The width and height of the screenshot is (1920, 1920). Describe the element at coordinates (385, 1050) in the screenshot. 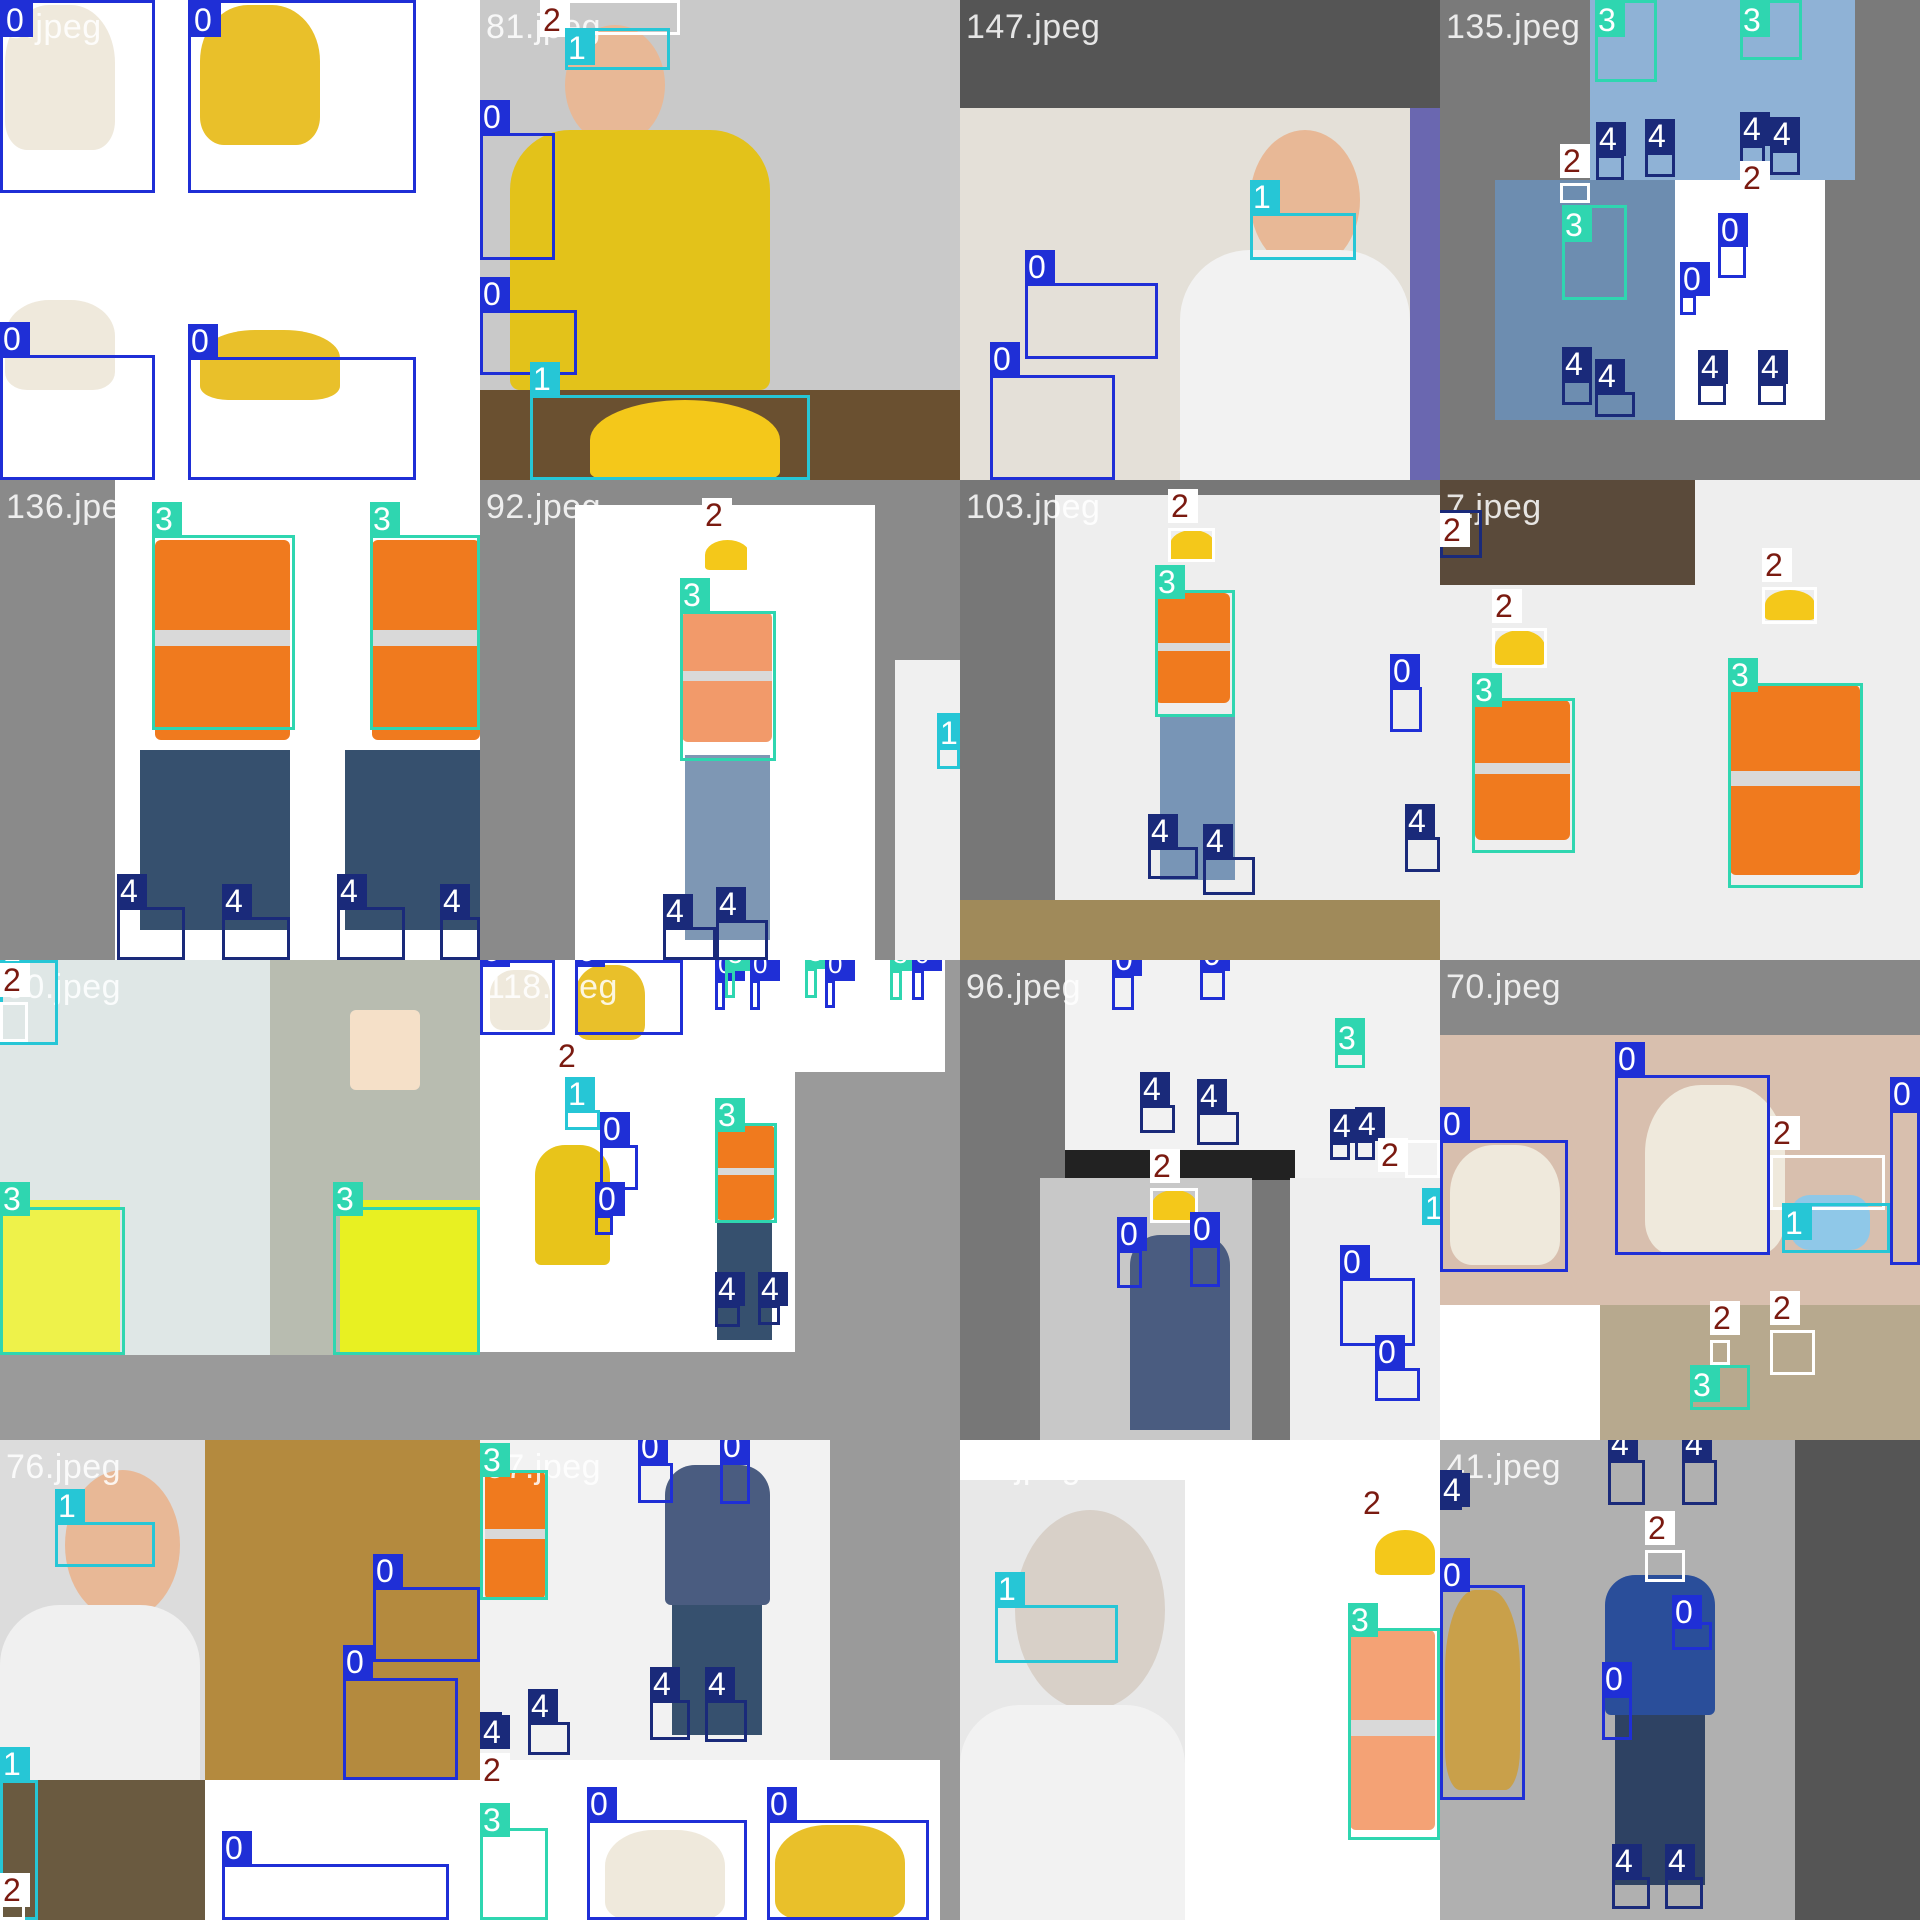

I see `window` at that location.